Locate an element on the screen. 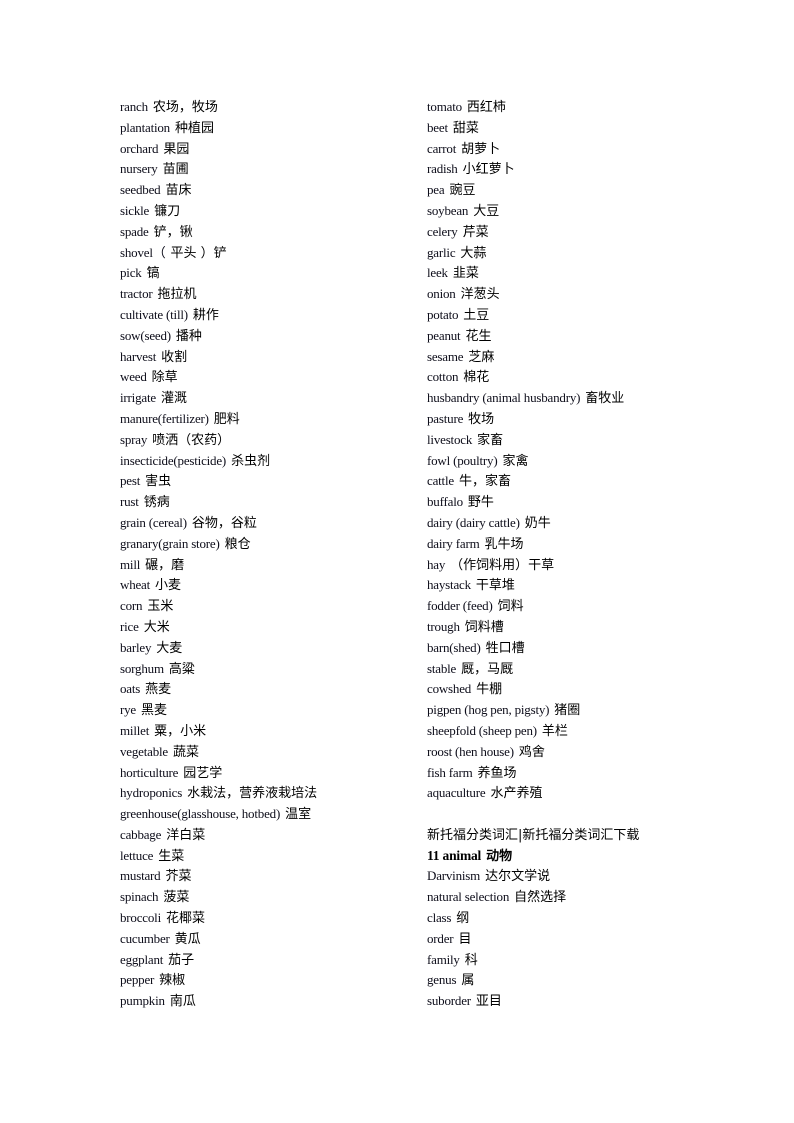 The height and width of the screenshot is (1123, 794). vocab-entry: stable 厩，马厩 is located at coordinates (587, 669).